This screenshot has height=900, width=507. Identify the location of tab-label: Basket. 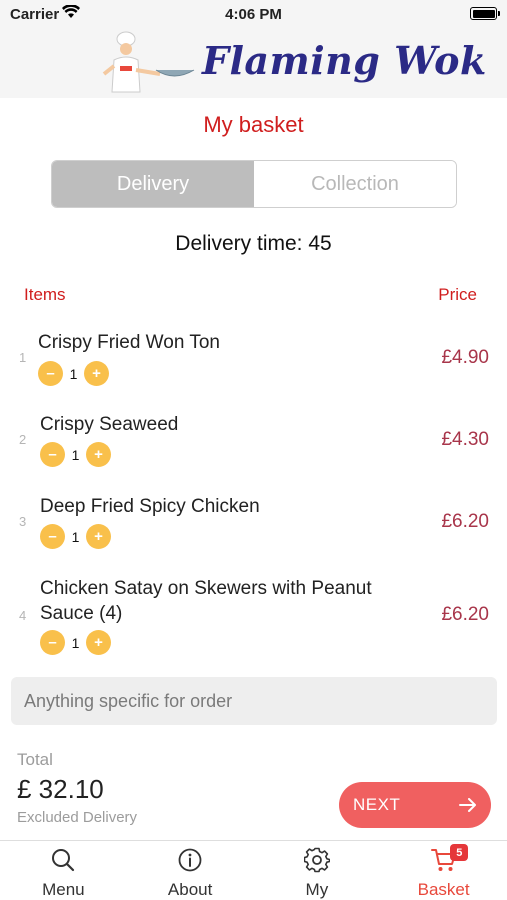
(443, 889).